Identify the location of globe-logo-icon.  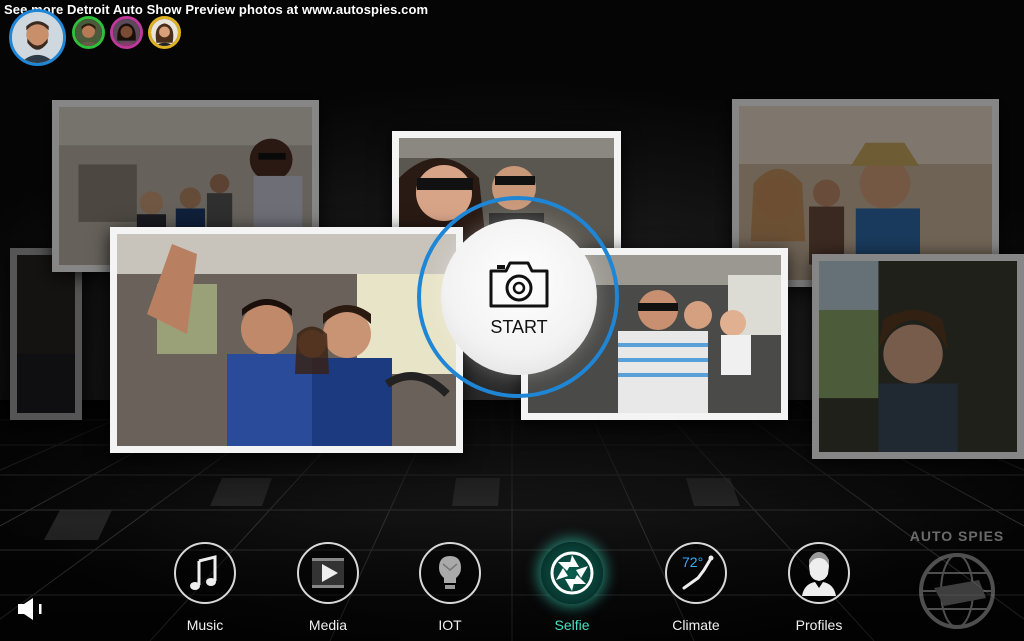
(957, 591).